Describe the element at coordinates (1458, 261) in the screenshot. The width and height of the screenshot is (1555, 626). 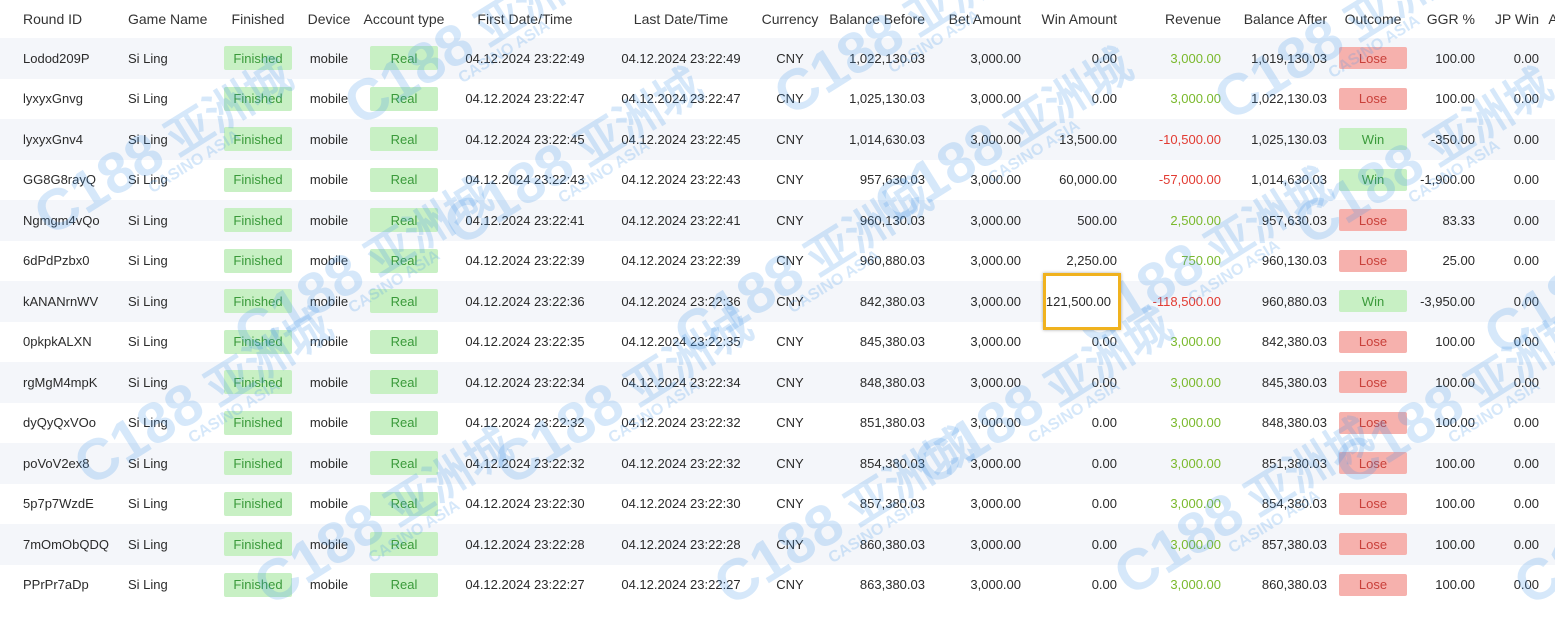
I see `ggr-cell: 25.00` at that location.